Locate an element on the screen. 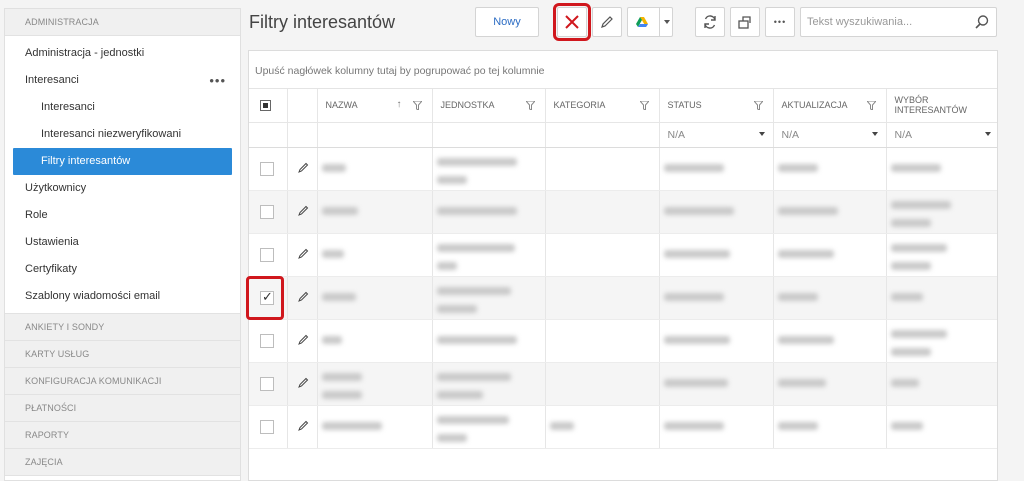 The height and width of the screenshot is (481, 1024). edit-button is located at coordinates (607, 22).